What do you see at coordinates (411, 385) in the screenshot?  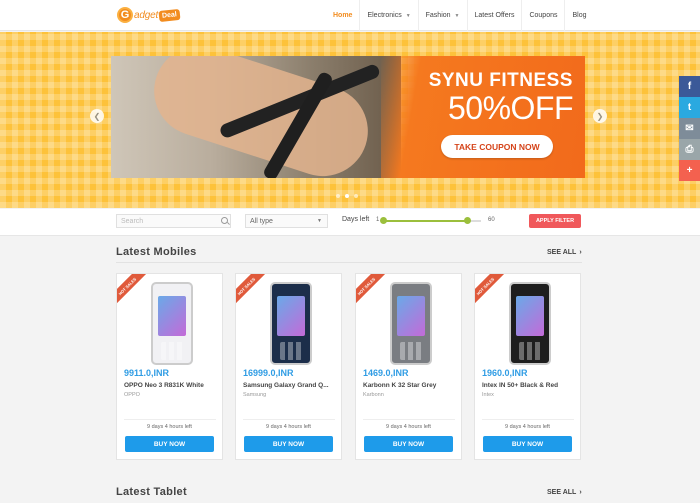 I see `product-name: Karbonn K 32 Star Grey` at bounding box center [411, 385].